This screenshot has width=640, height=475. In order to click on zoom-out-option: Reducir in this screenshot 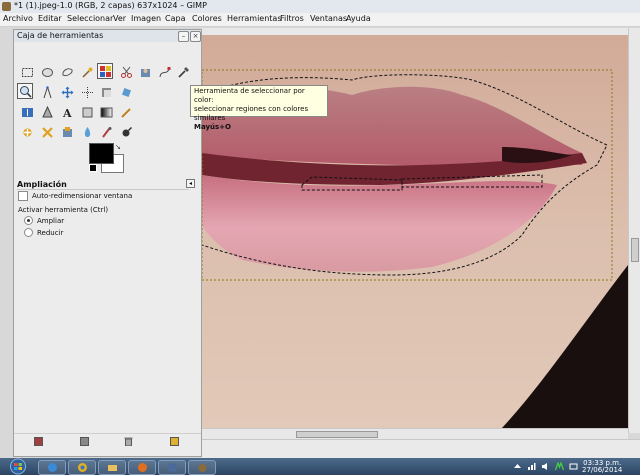, I will do `click(43, 232)`.